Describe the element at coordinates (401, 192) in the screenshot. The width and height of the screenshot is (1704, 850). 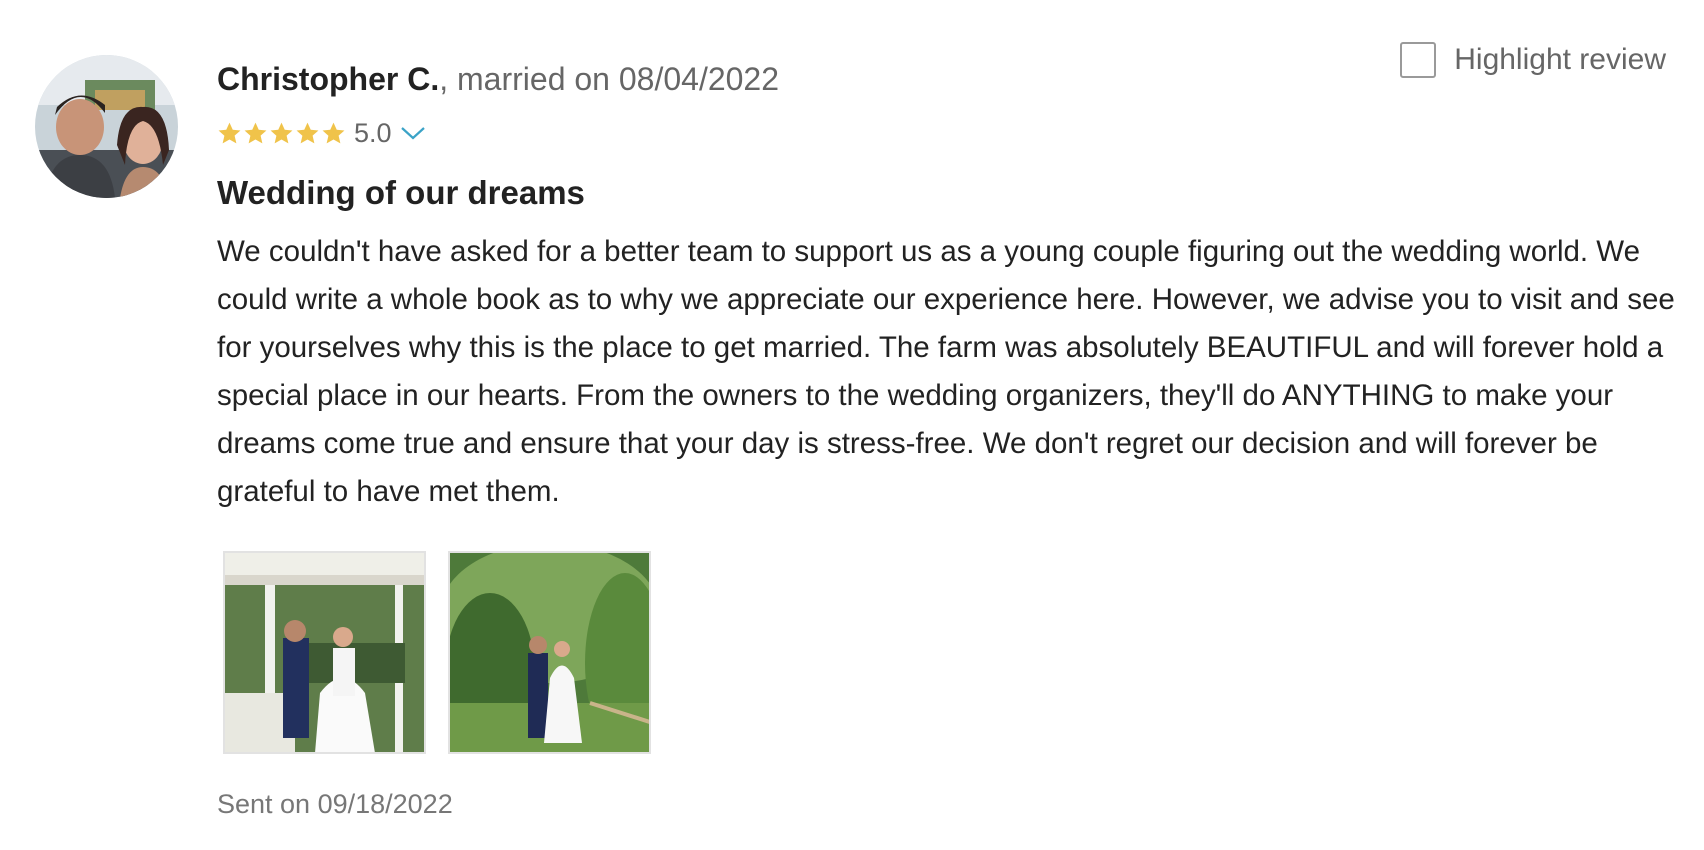
I see `review-title: Wedding of our dreams` at that location.